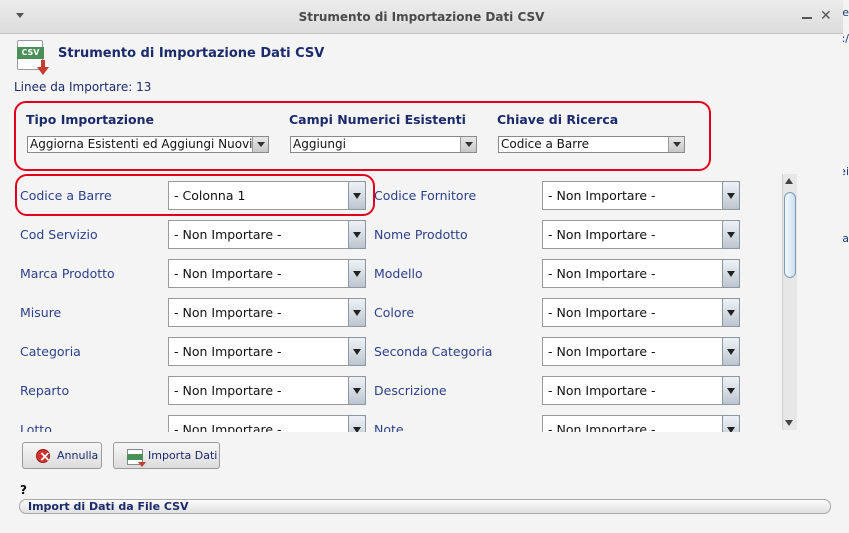 This screenshot has height=533, width=849. I want to click on field-label-left: Reparto, so click(45, 390).